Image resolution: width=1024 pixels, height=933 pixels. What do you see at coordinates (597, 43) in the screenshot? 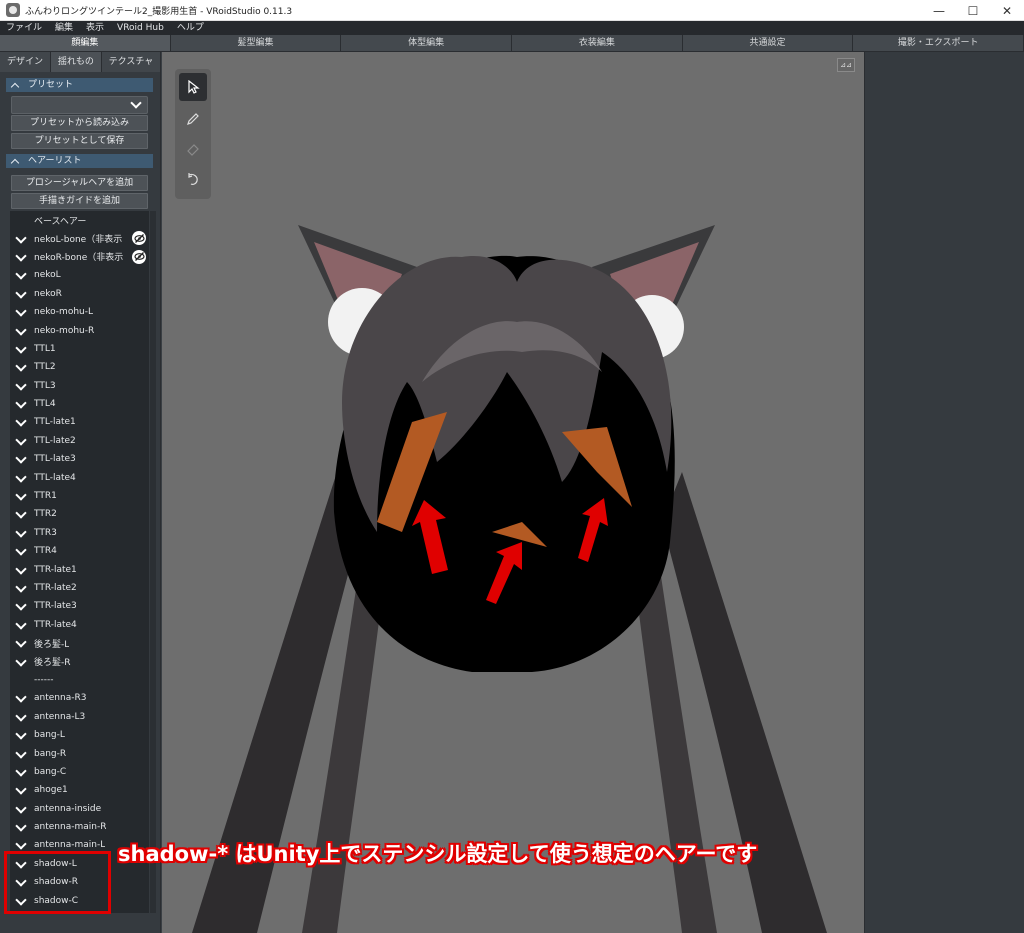
I see `tab-outfit-edit: 衣装編集` at bounding box center [597, 43].